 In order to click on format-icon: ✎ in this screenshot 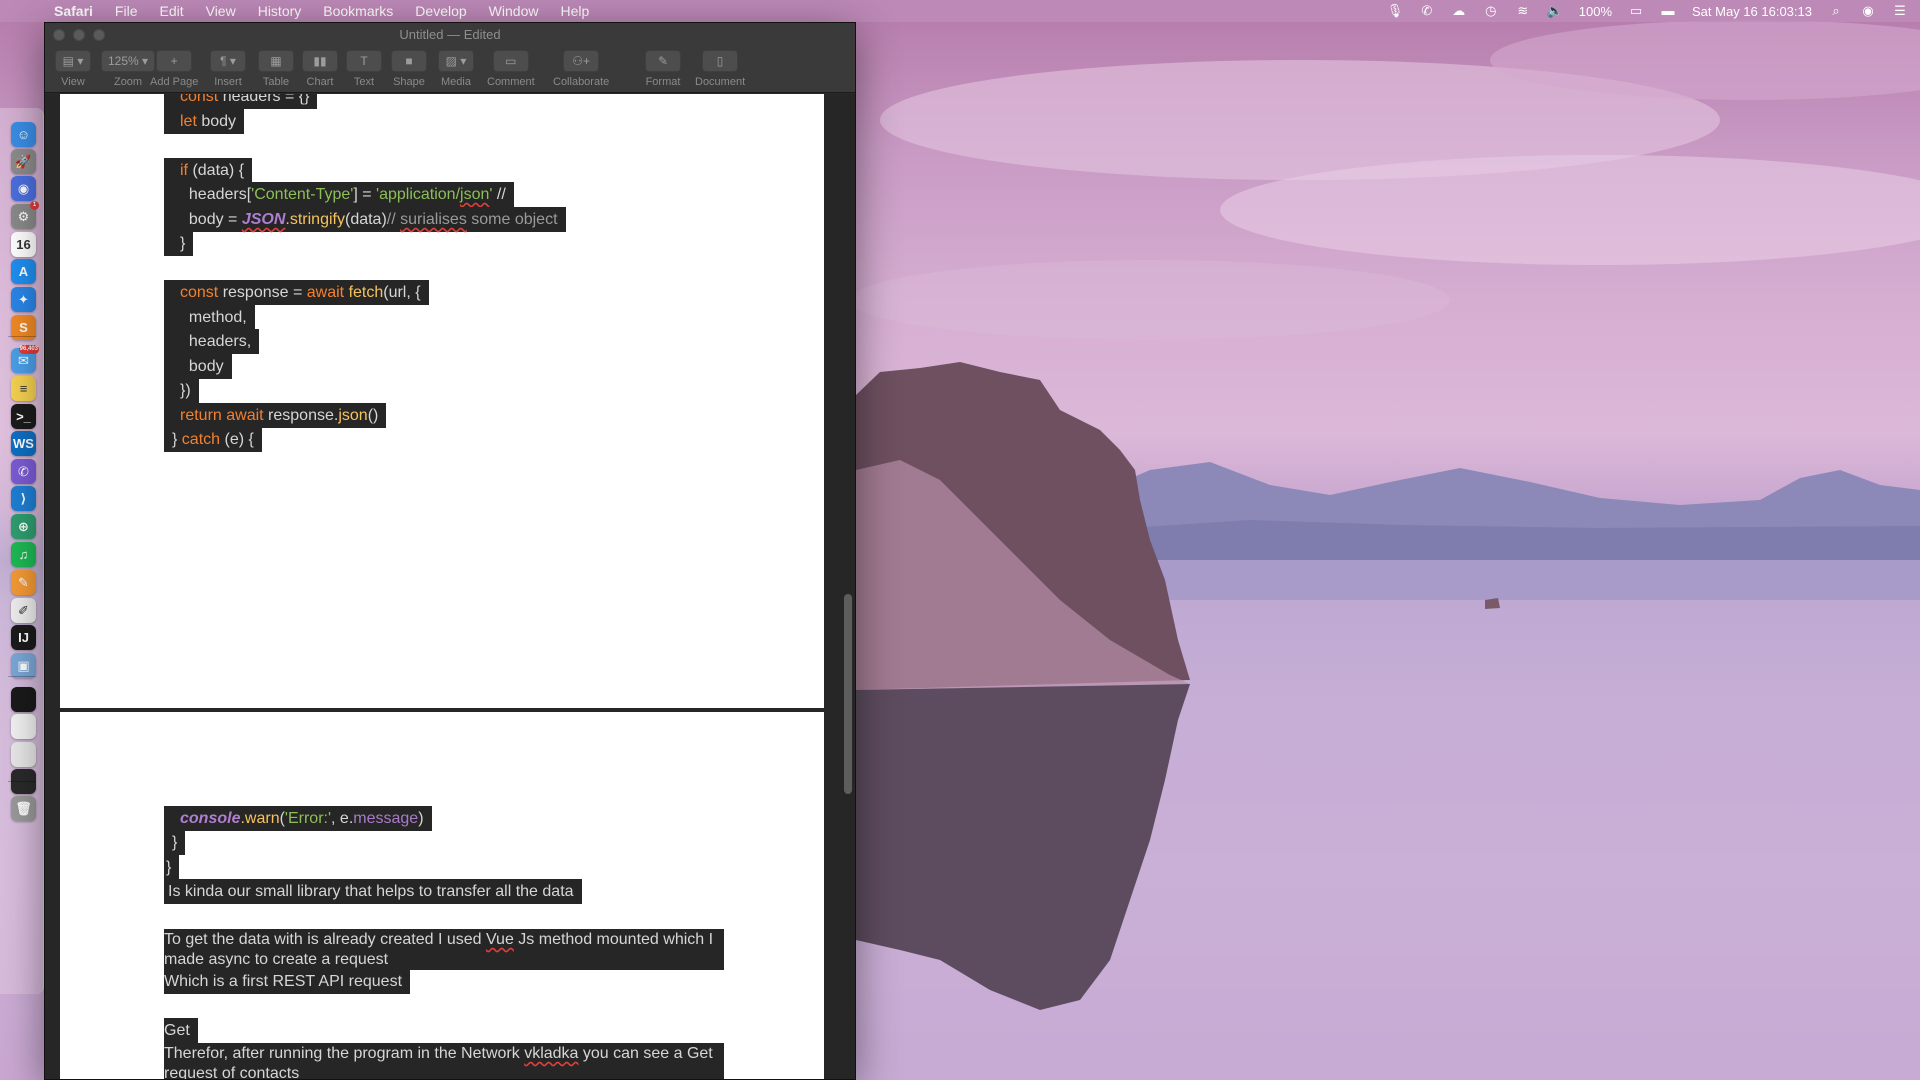, I will do `click(663, 61)`.